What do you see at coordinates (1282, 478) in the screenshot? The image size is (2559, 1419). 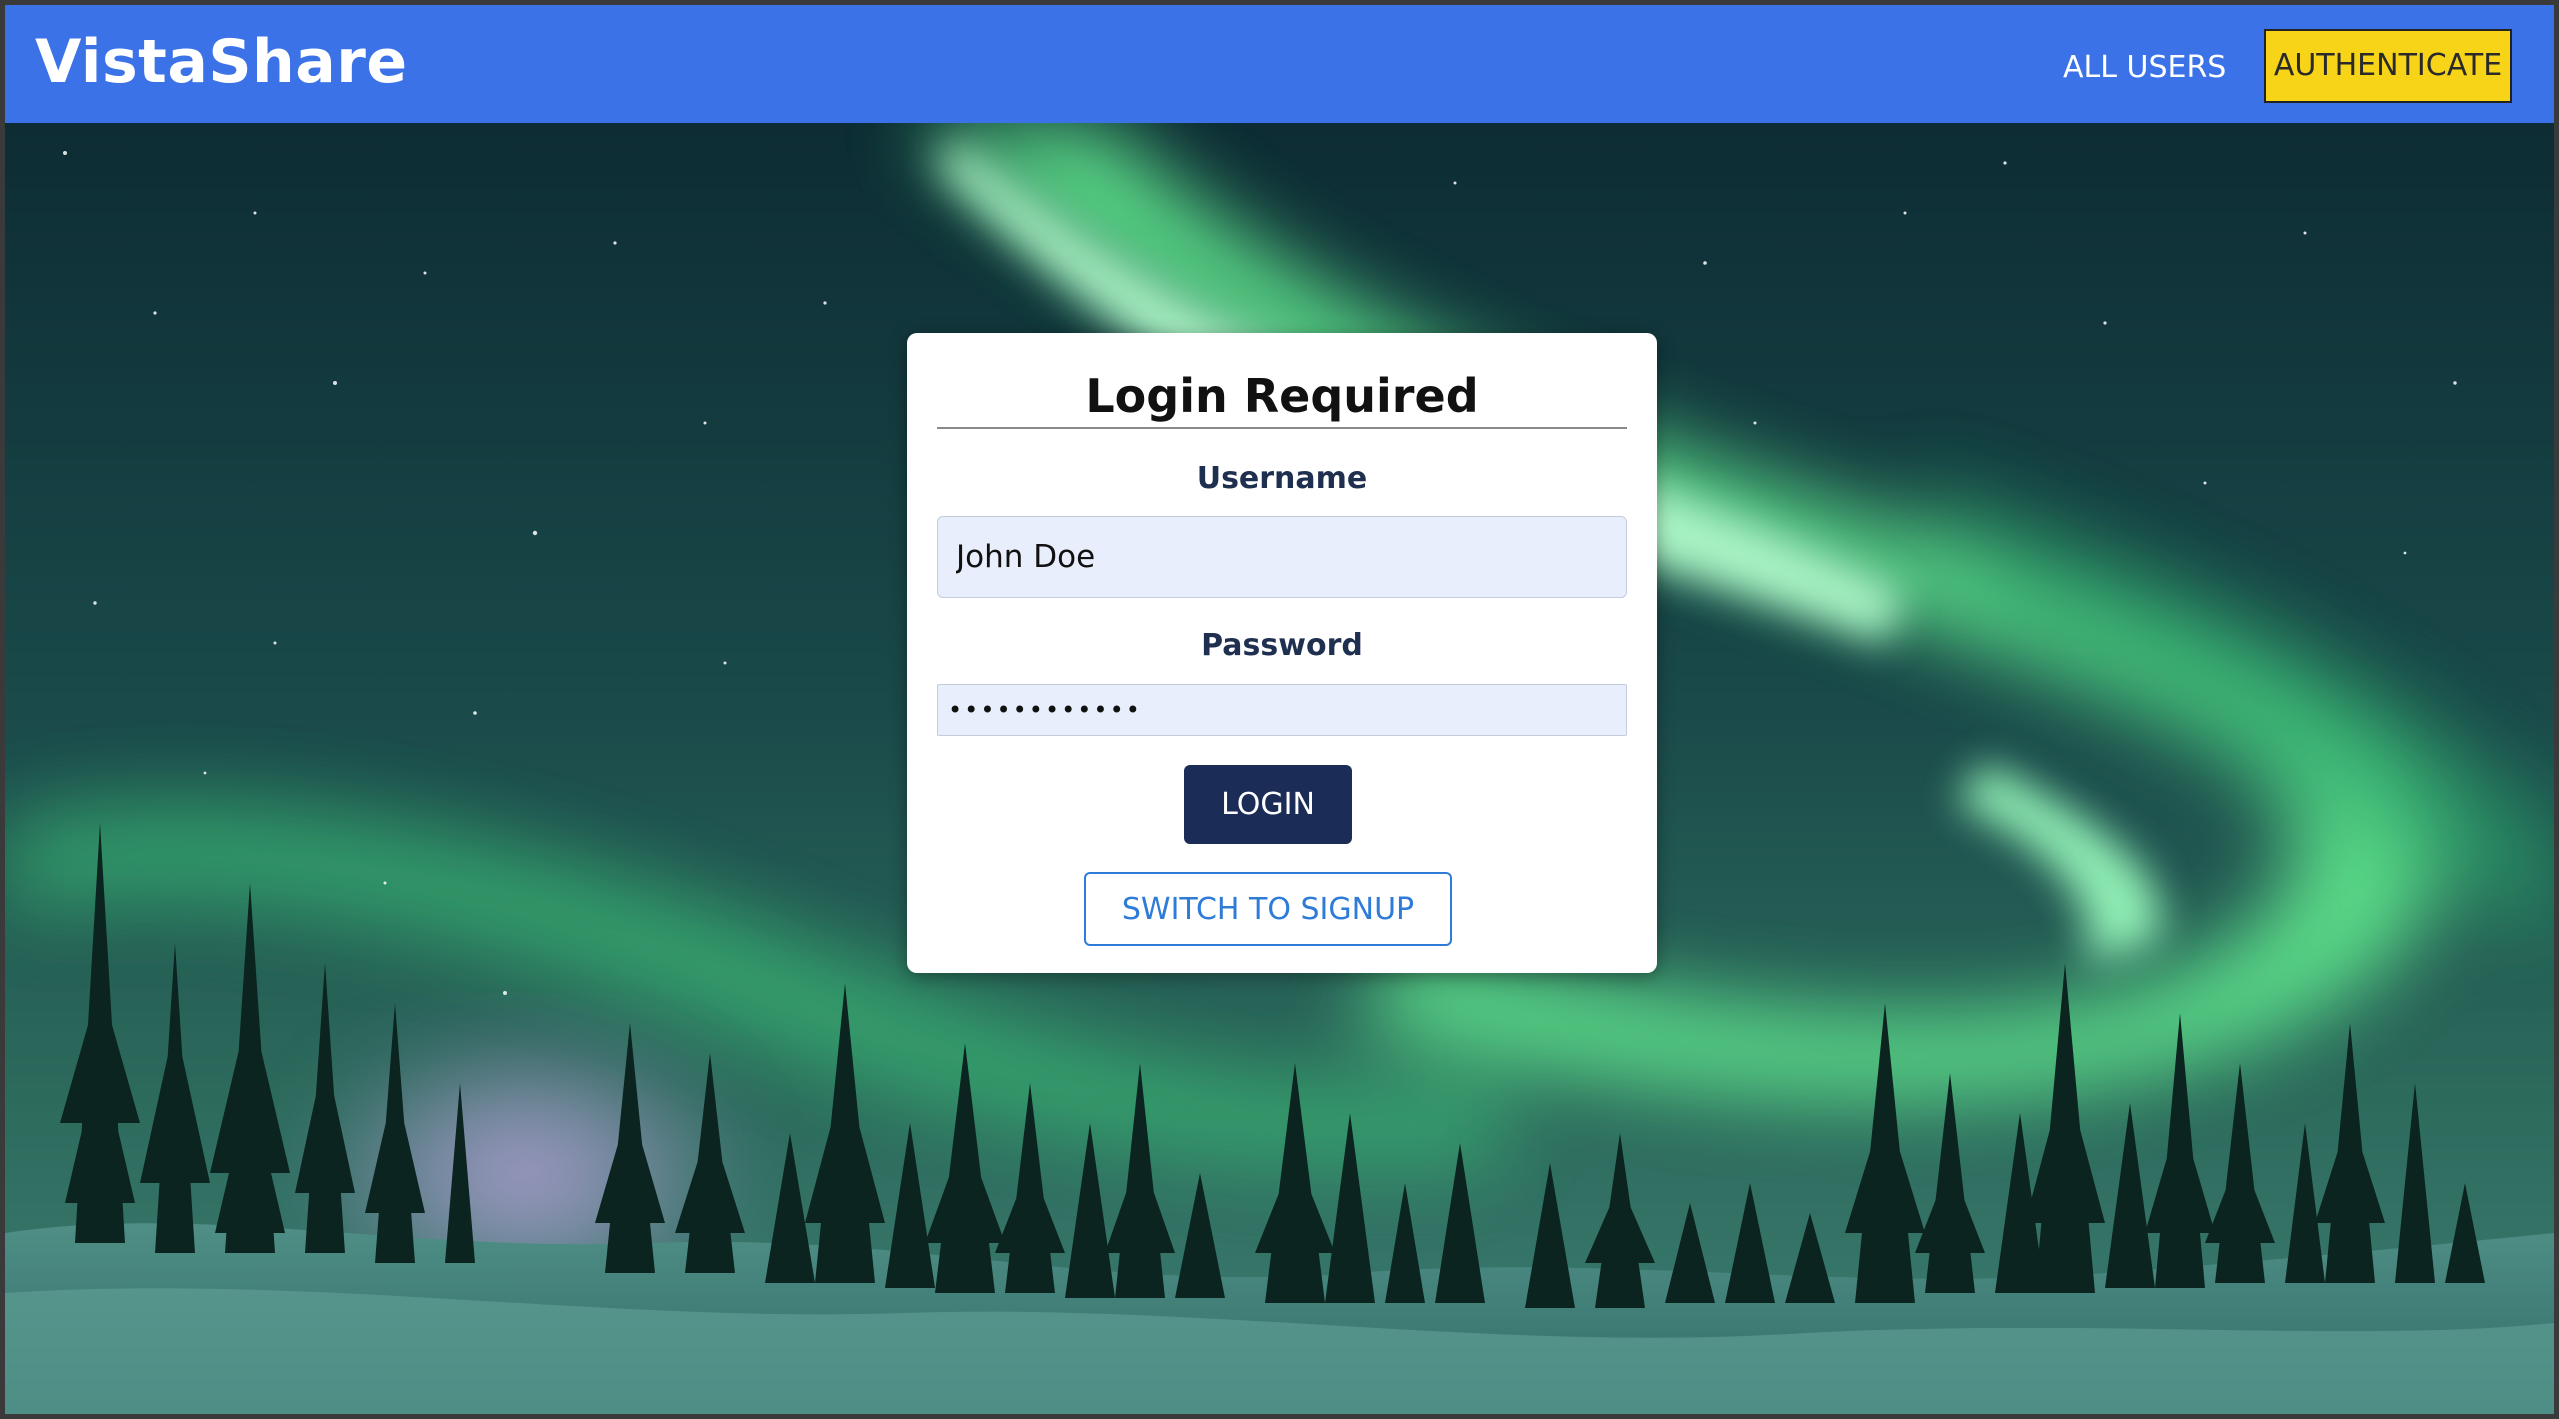 I see `username-label: Username` at bounding box center [1282, 478].